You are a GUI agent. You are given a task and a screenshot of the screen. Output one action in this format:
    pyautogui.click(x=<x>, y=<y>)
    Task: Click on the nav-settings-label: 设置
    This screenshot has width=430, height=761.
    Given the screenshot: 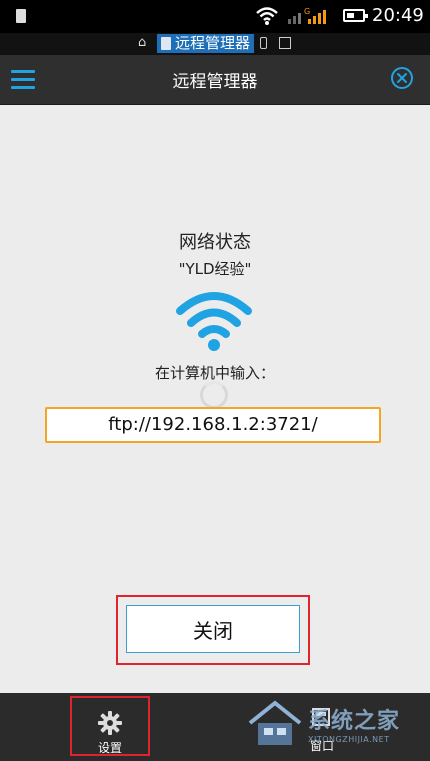 What is the action you would take?
    pyautogui.click(x=109, y=748)
    